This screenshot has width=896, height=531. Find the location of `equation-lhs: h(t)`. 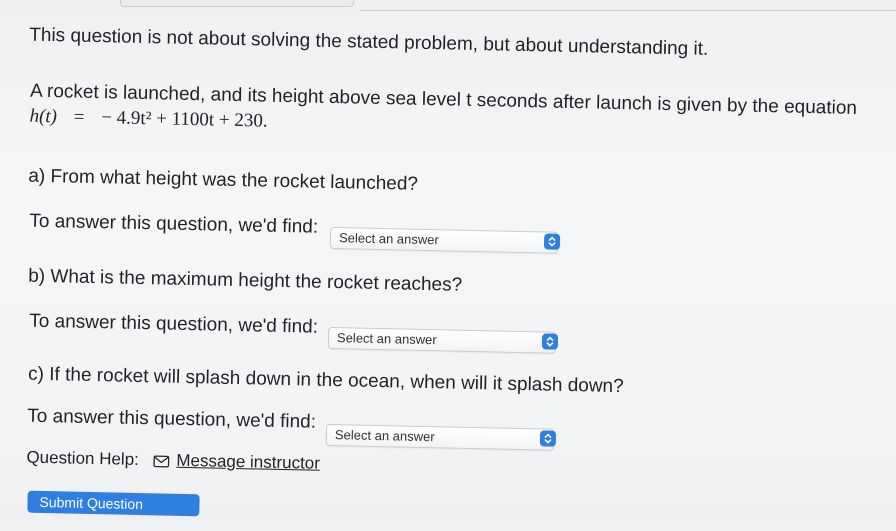

equation-lhs: h(t) is located at coordinates (43, 116).